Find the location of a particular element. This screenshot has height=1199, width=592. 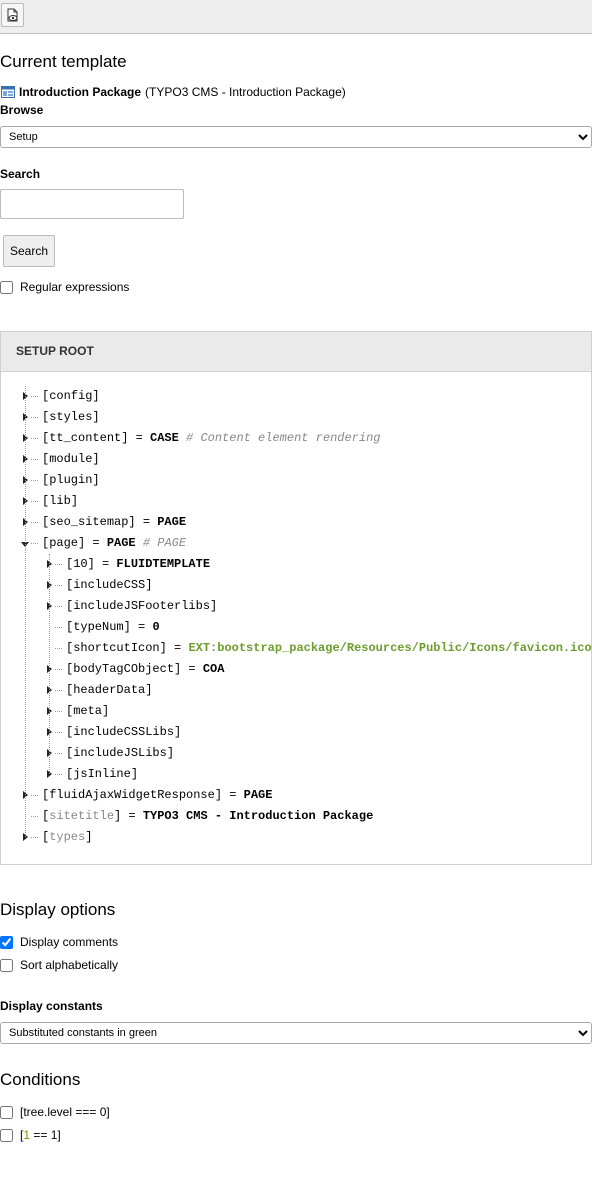

tree-node: [bodyTagCObject] = COA is located at coordinates (134, 669).